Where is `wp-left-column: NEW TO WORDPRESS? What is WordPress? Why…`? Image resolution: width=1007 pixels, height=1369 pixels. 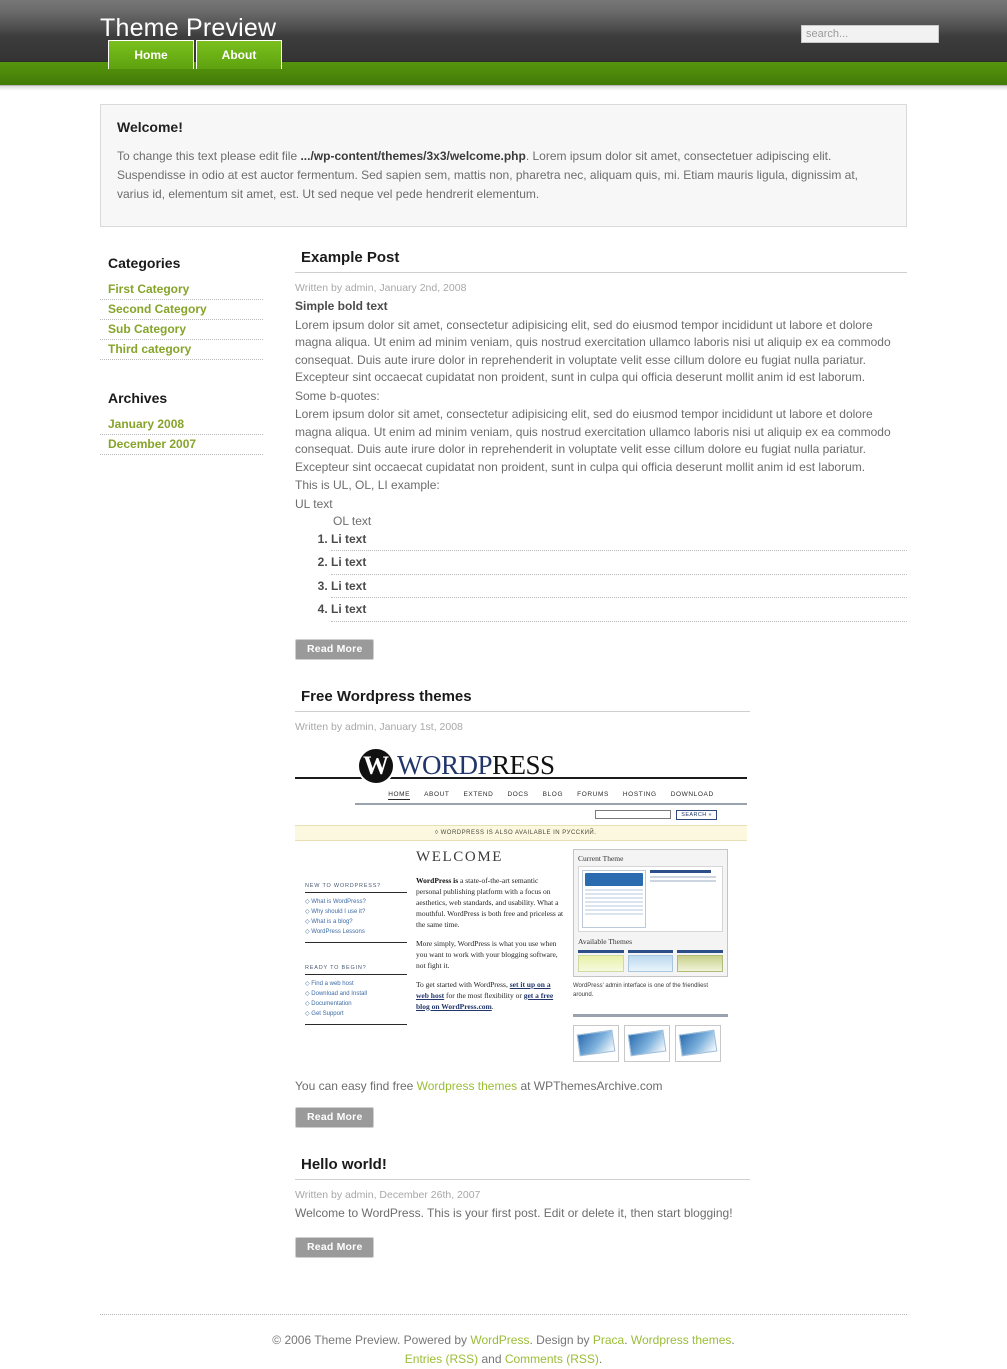 wp-left-column: NEW TO WORDPRESS? What is WordPress? Why… is located at coordinates (356, 955).